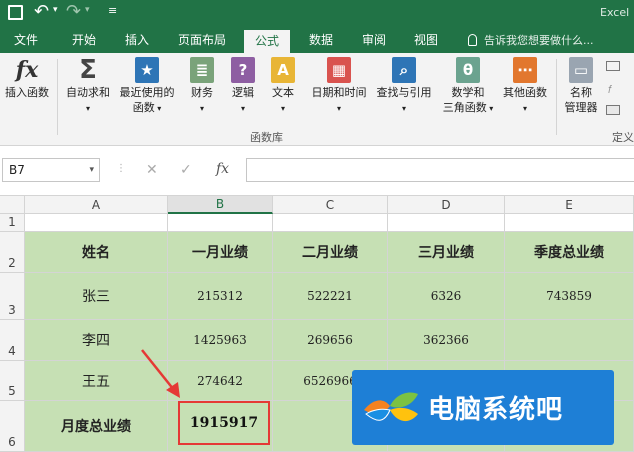 The image size is (634, 452). Describe the element at coordinates (339, 70) in the screenshot. I see `calendar-icon: ▦` at that location.